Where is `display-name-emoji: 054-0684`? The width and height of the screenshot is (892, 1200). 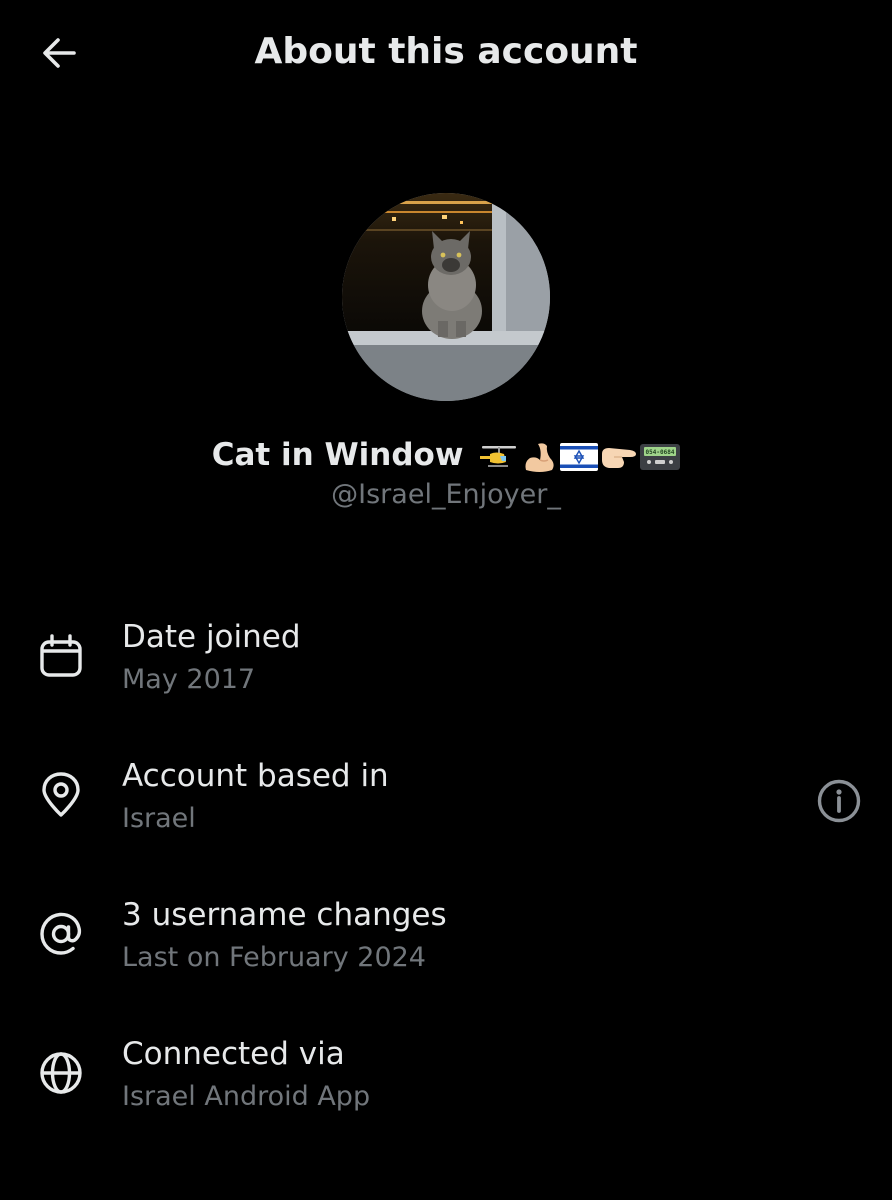 display-name-emoji: 054-0684 is located at coordinates (580, 457).